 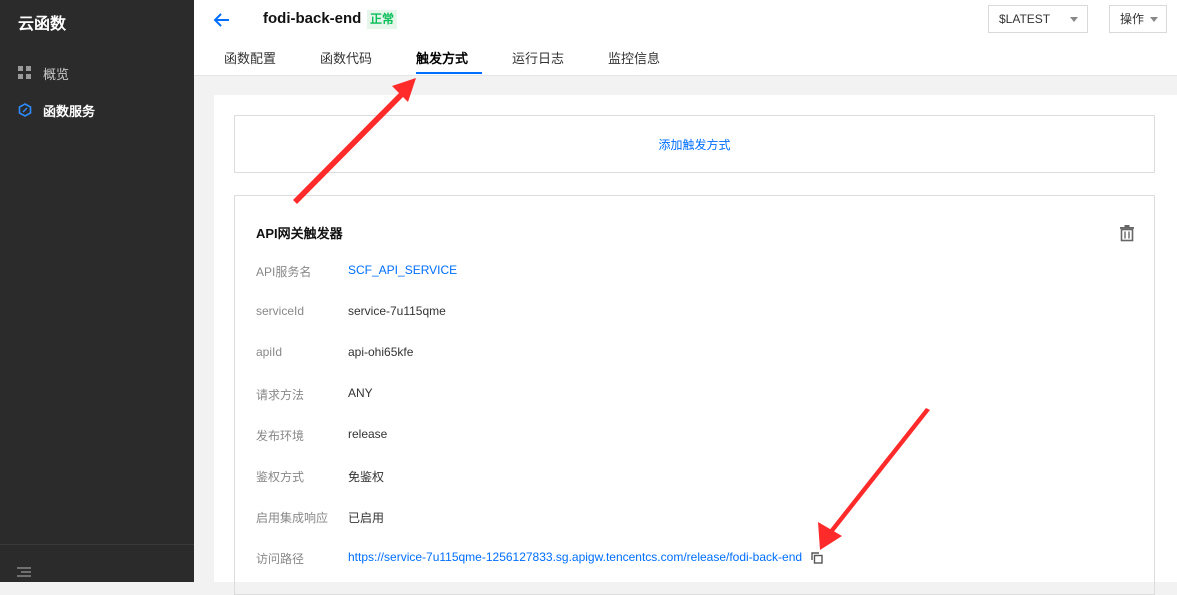 I want to click on field-value: 免鉴权, so click(x=366, y=477).